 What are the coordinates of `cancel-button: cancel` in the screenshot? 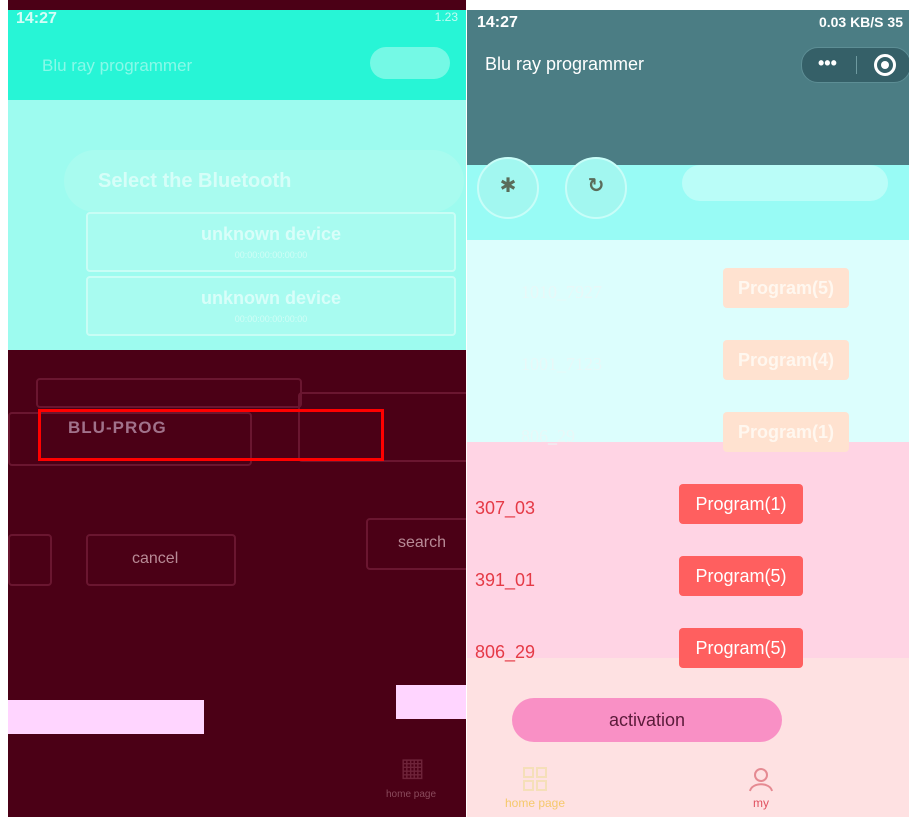 It's located at (161, 560).